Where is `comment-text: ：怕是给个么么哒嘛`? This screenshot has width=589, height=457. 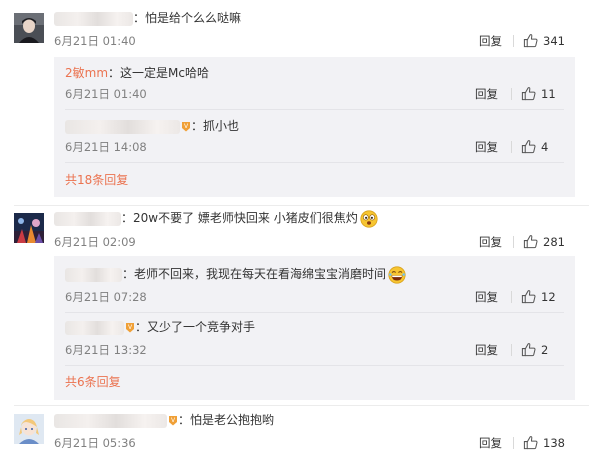 comment-text: ：怕是给个么么哒嘛 is located at coordinates (187, 18).